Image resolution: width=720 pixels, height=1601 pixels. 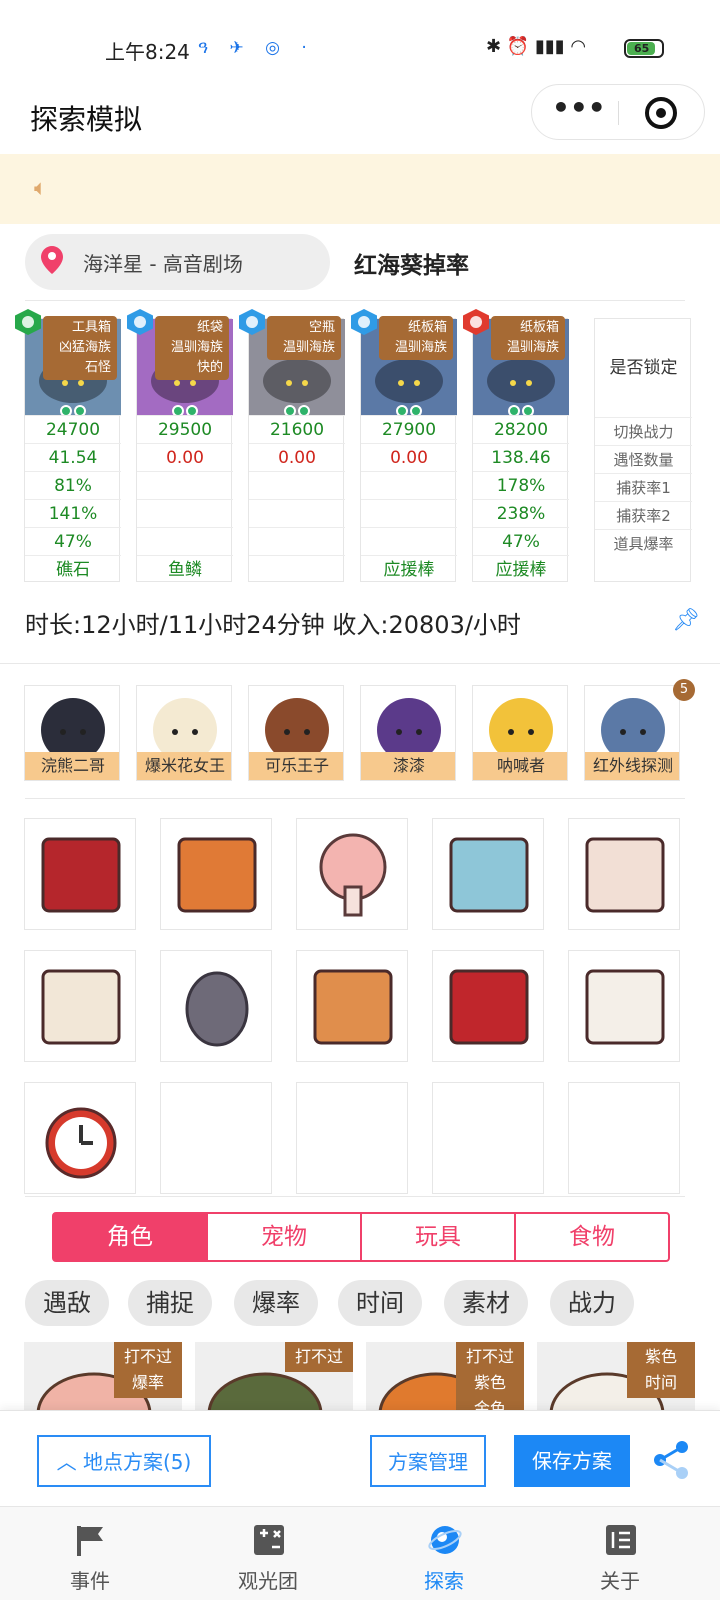 I want to click on share-icon, so click(x=672, y=1460).